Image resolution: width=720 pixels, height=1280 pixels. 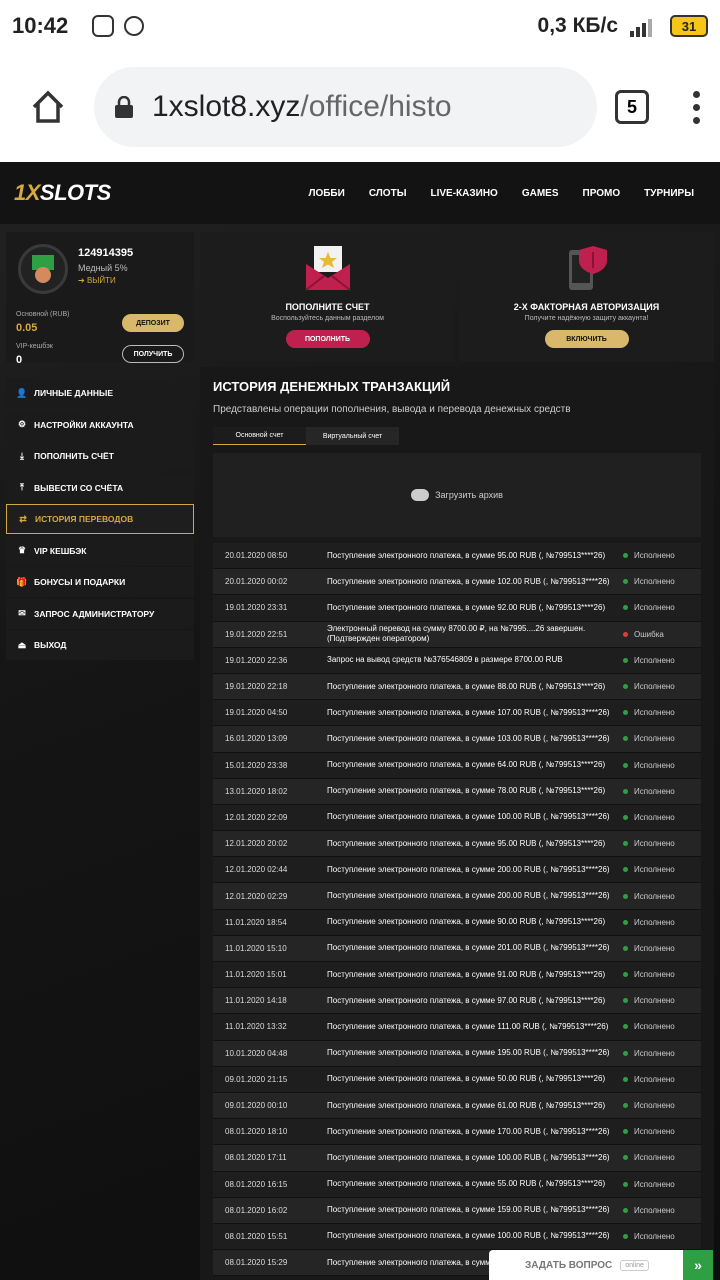 What do you see at coordinates (153, 323) in the screenshot?
I see `deposit-button: ДЕПОЗИТ` at bounding box center [153, 323].